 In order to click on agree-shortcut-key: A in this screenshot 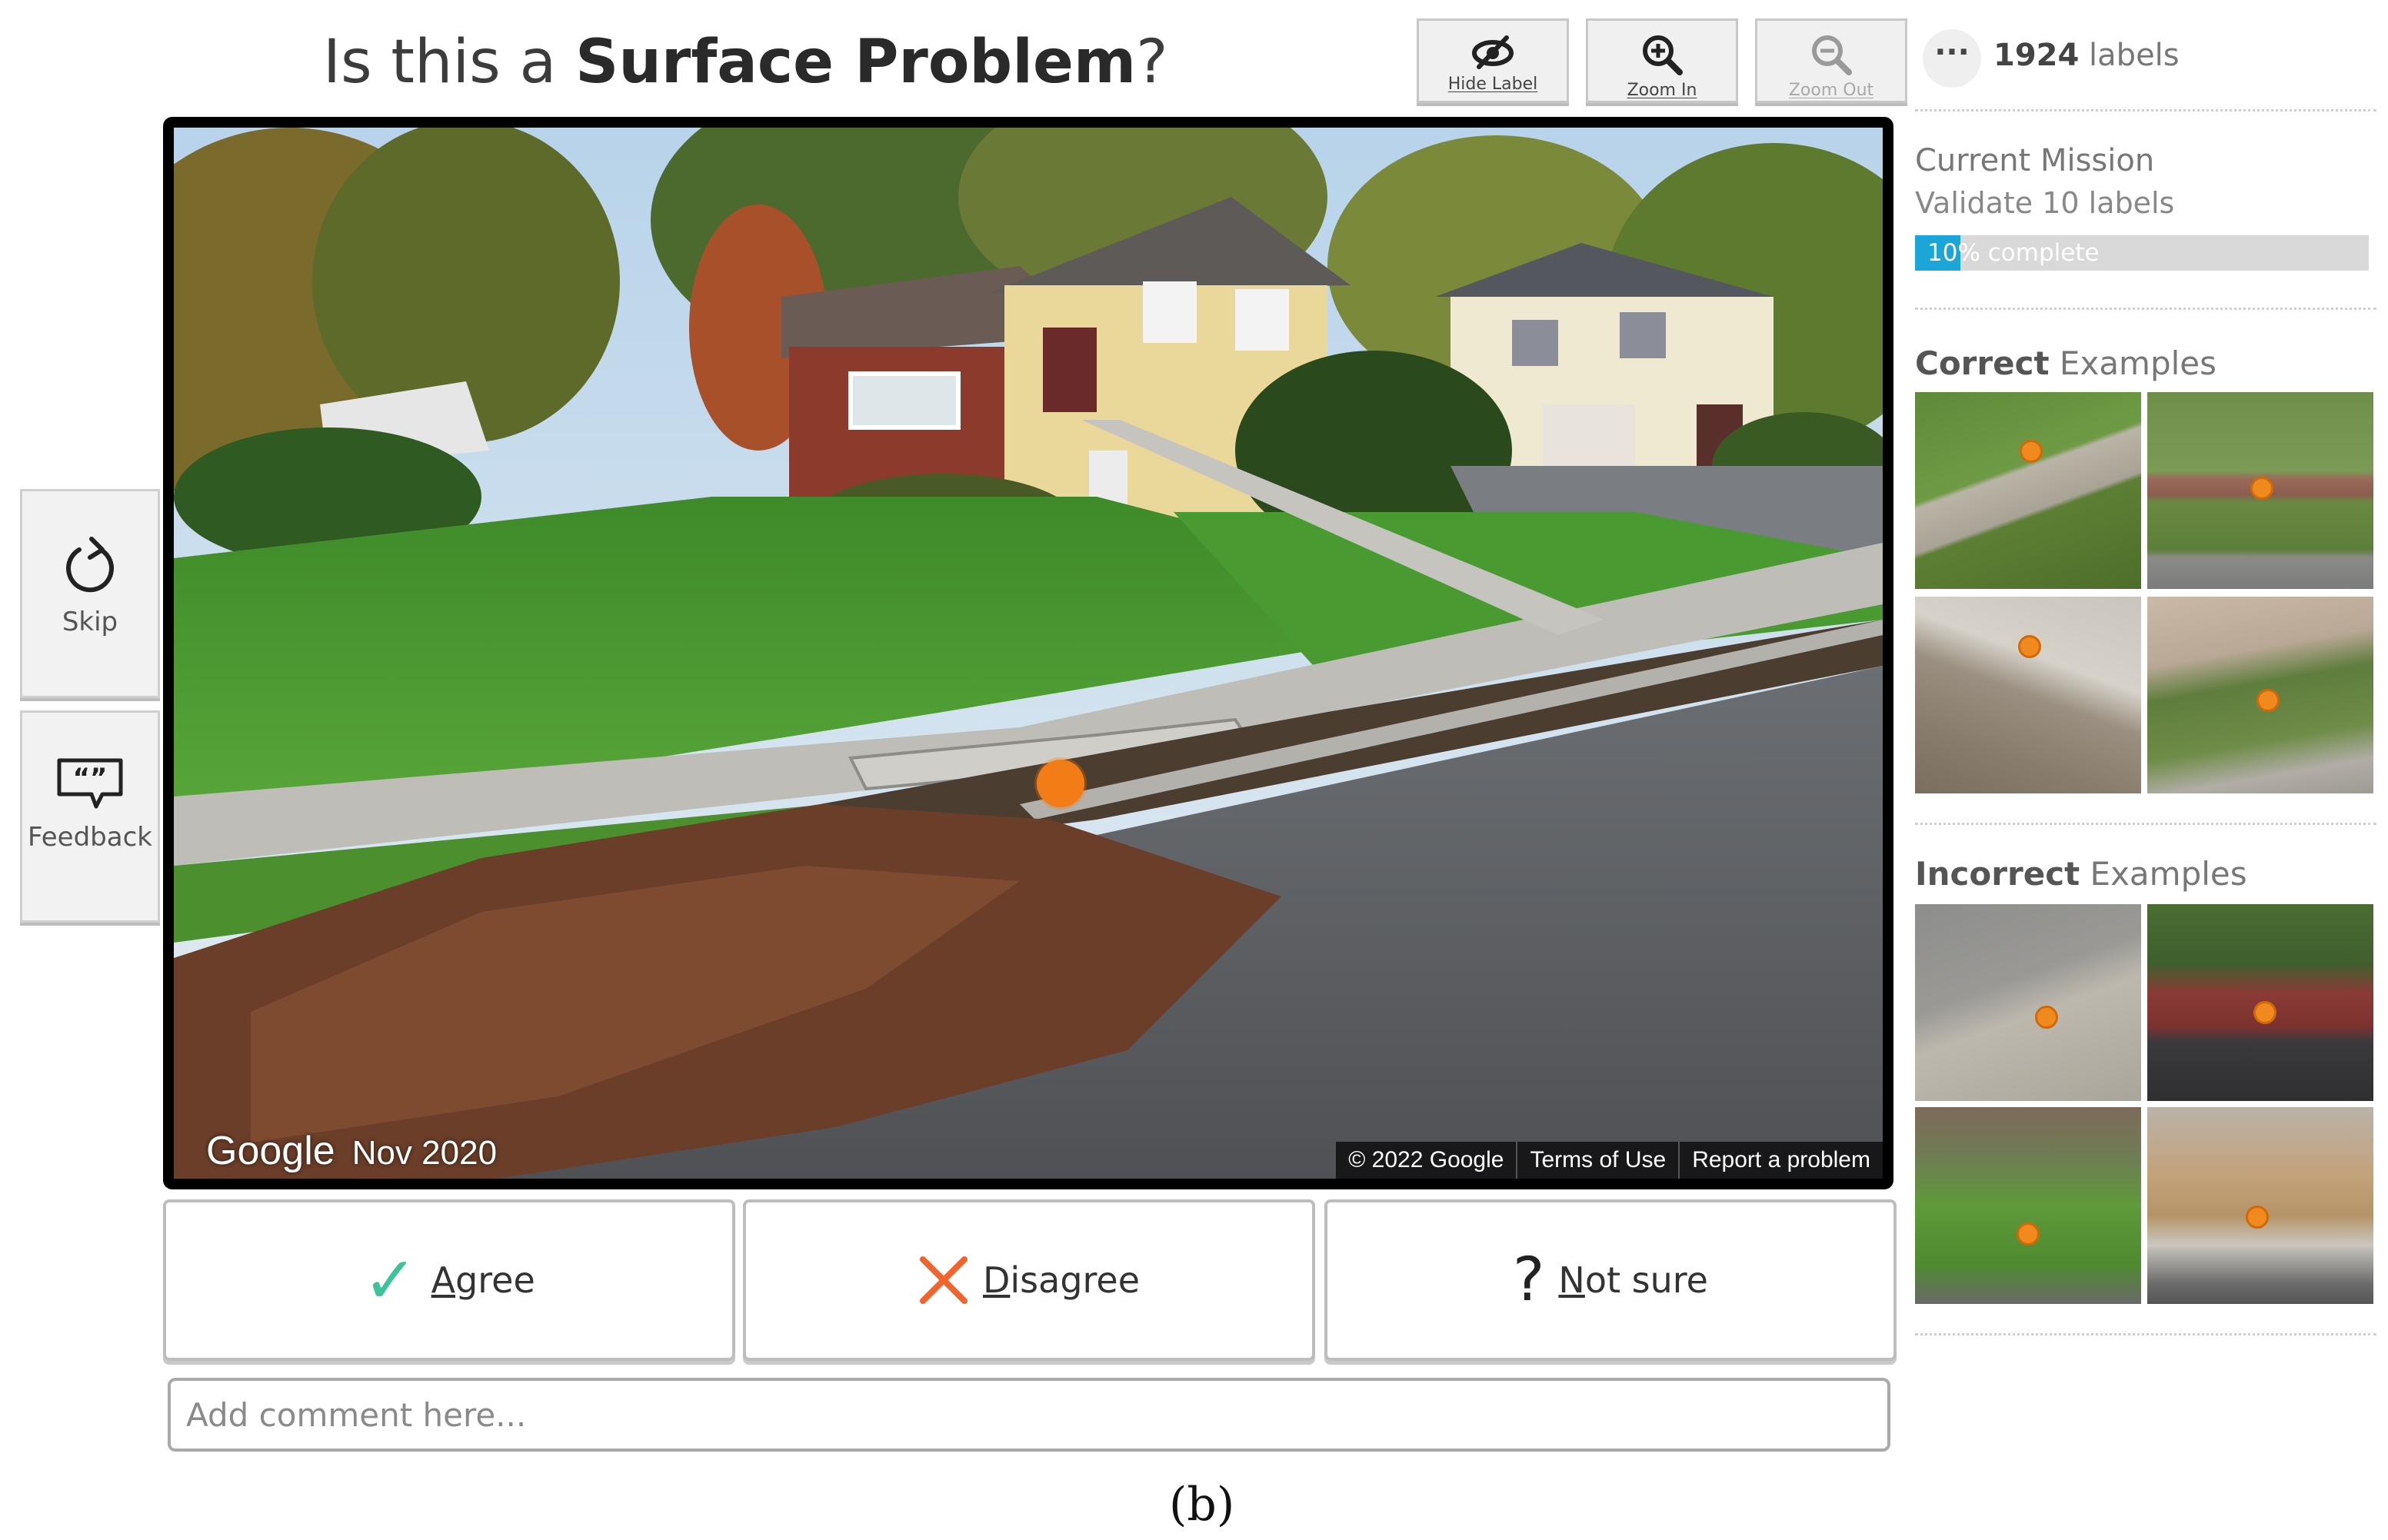, I will do `click(443, 1280)`.